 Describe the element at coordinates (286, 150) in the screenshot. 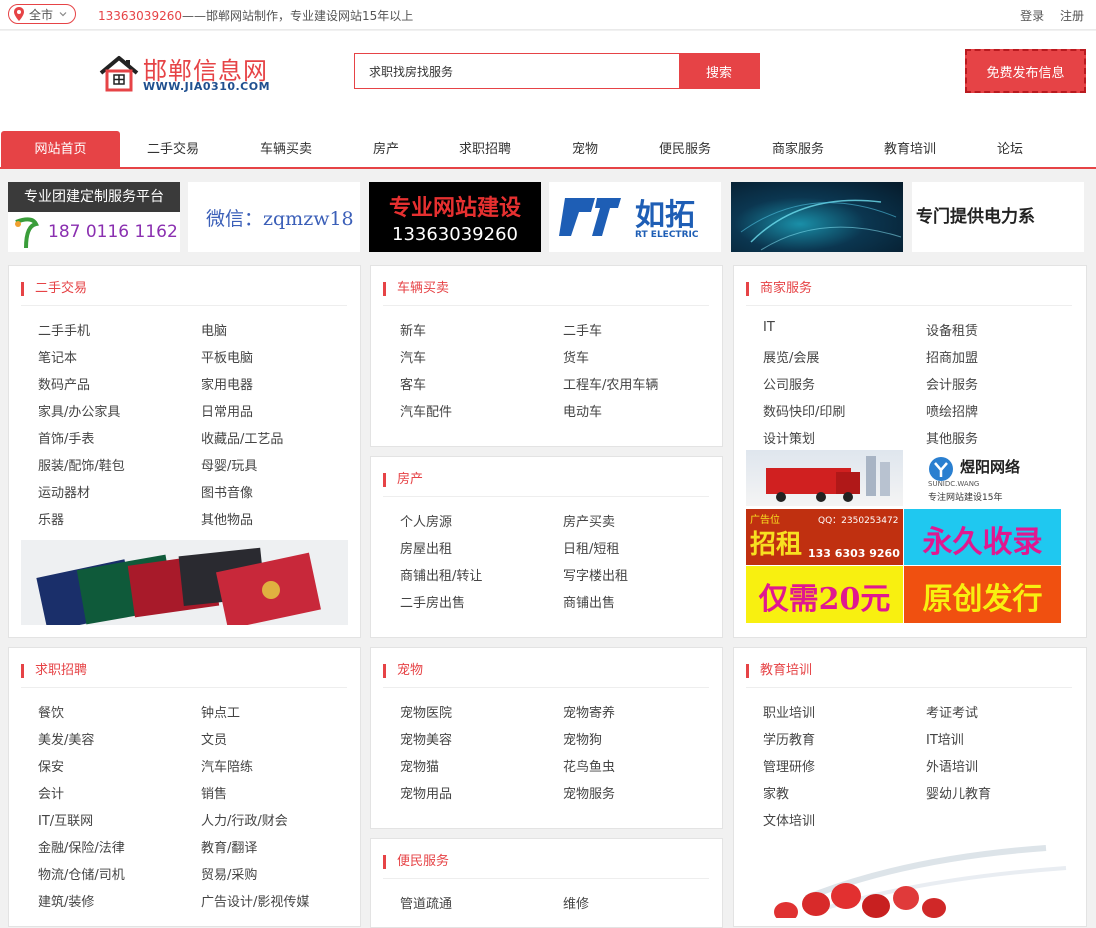

I see `nav-cheliang: 车辆买卖` at that location.